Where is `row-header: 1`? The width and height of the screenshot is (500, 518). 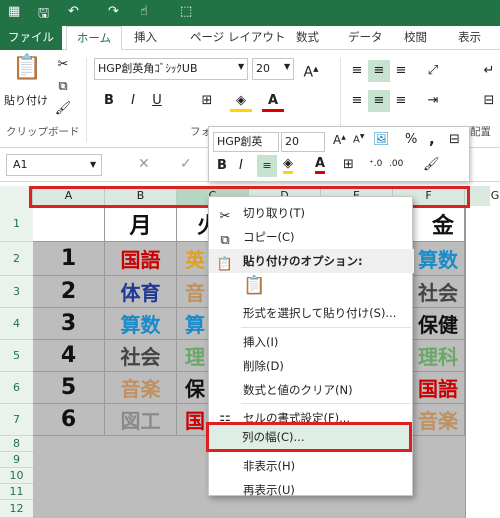
row-header: 1 is located at coordinates (16, 224).